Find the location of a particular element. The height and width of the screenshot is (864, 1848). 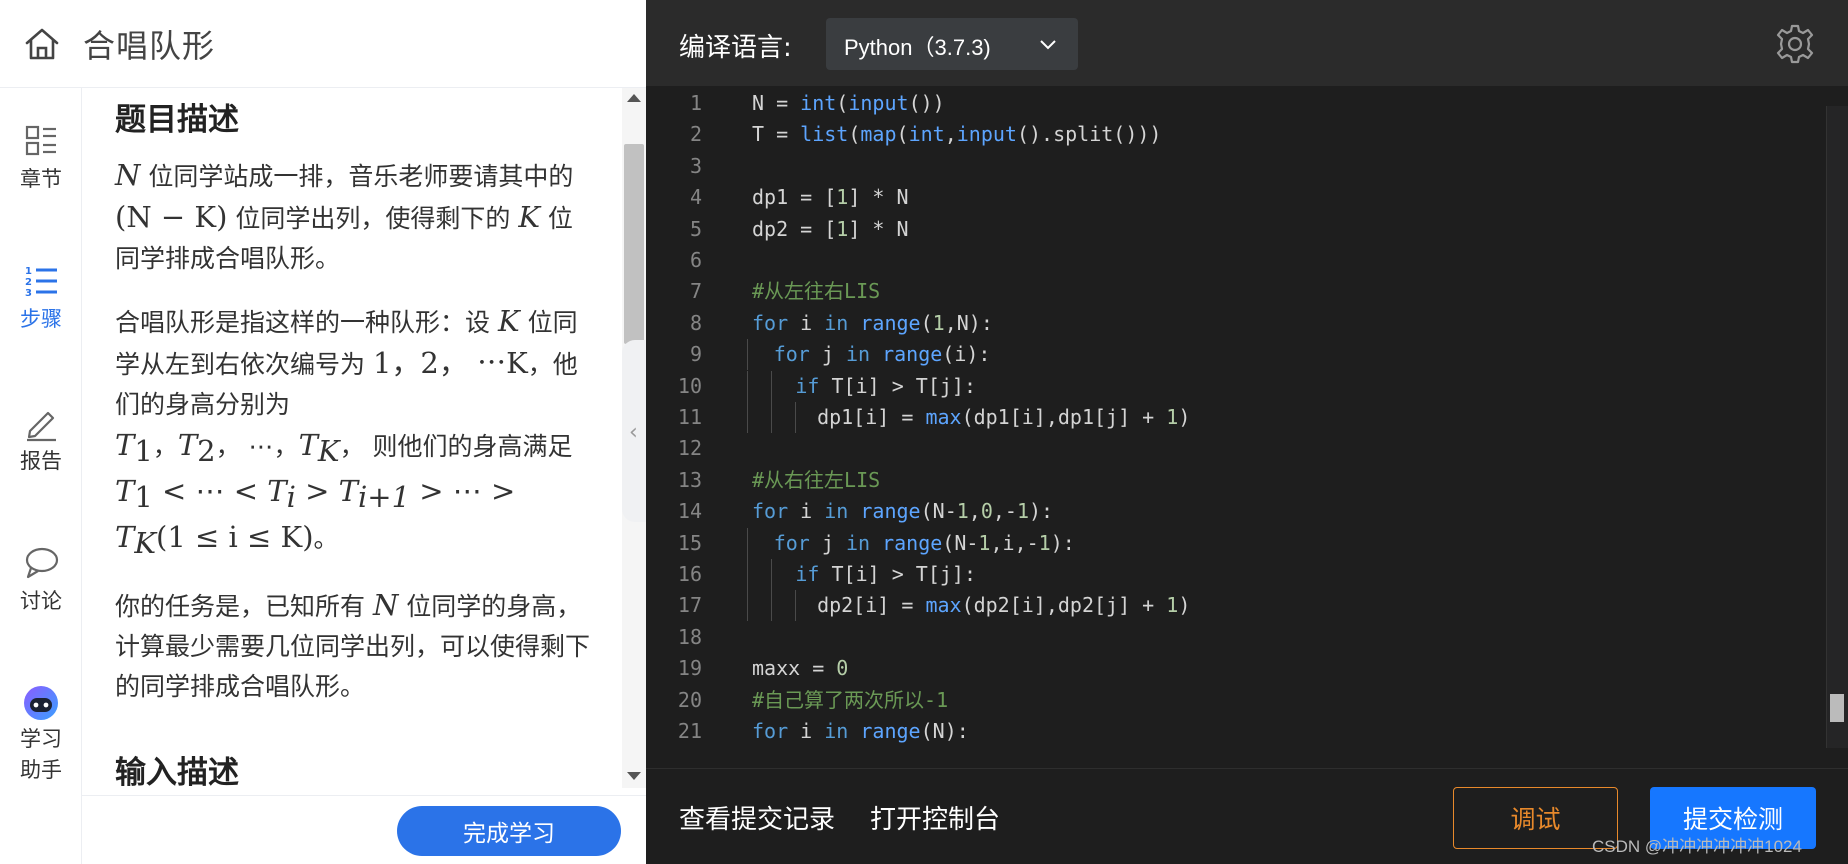

sidebar-item-label: 步骤 is located at coordinates (41, 319).